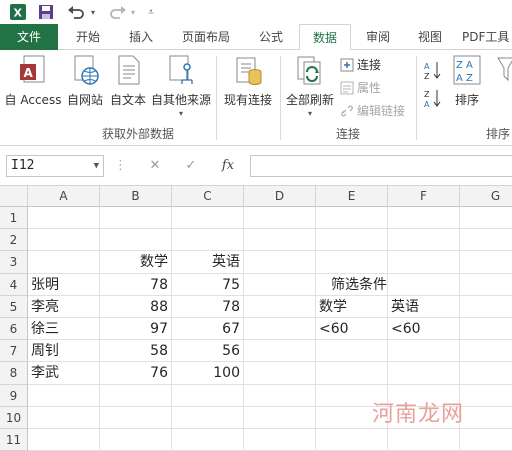 The height and width of the screenshot is (451, 512). I want to click on row-header-2: 2, so click(14, 240).